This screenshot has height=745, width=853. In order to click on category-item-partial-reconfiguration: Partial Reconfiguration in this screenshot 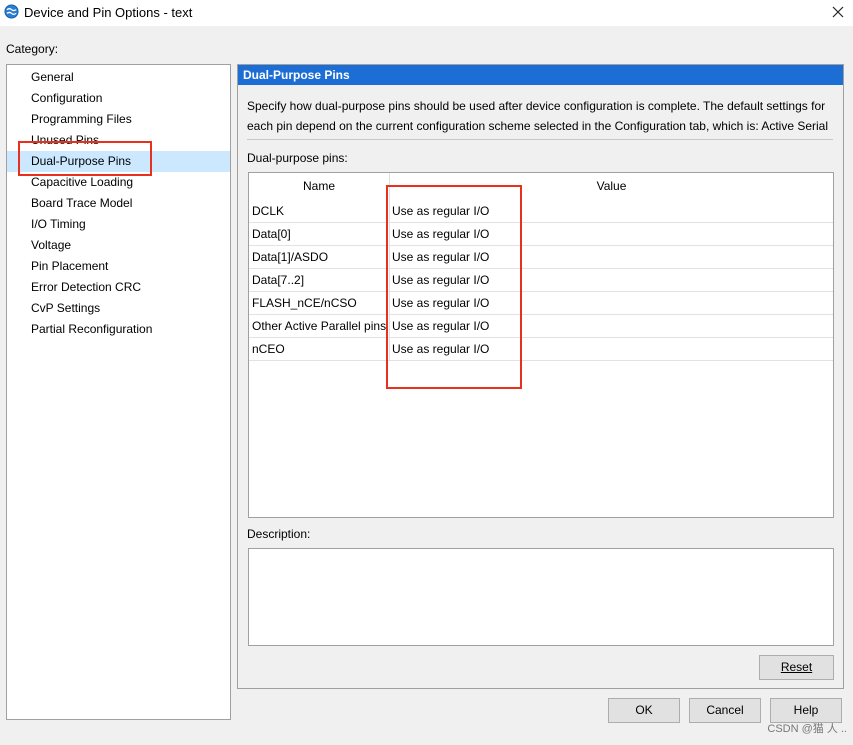, I will do `click(118, 329)`.